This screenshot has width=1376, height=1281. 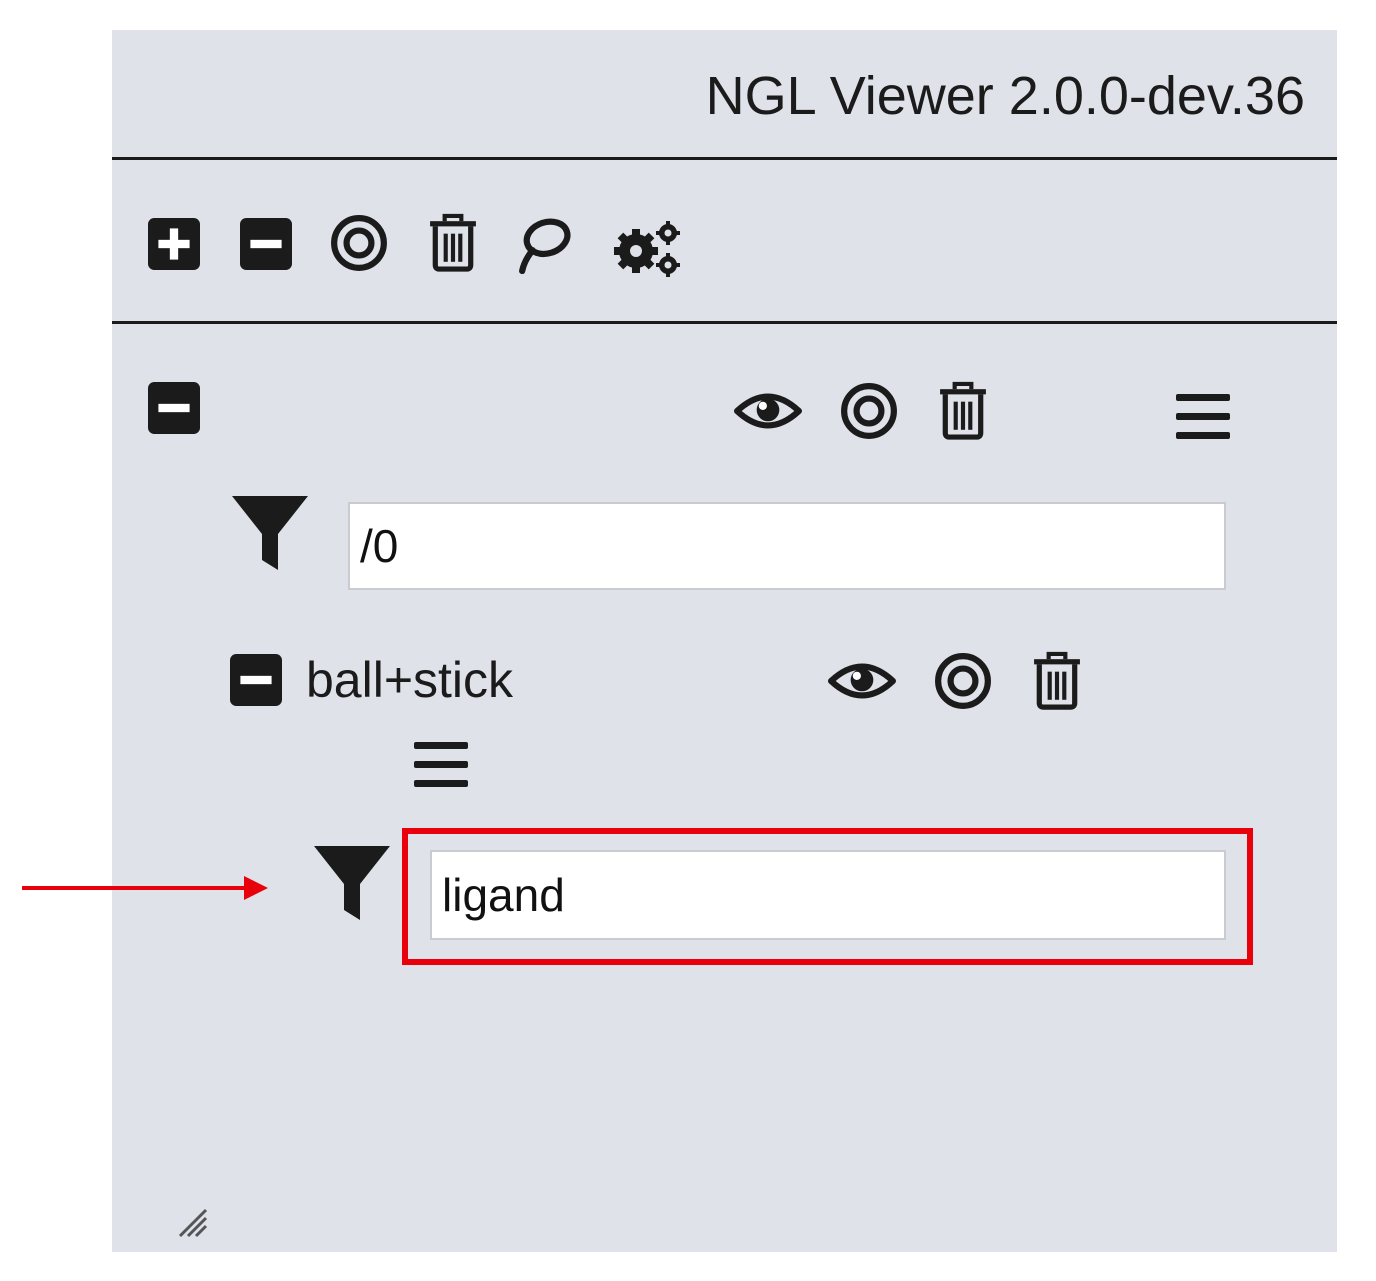 I want to click on representation-center-bullseye-icon, so click(x=963, y=681).